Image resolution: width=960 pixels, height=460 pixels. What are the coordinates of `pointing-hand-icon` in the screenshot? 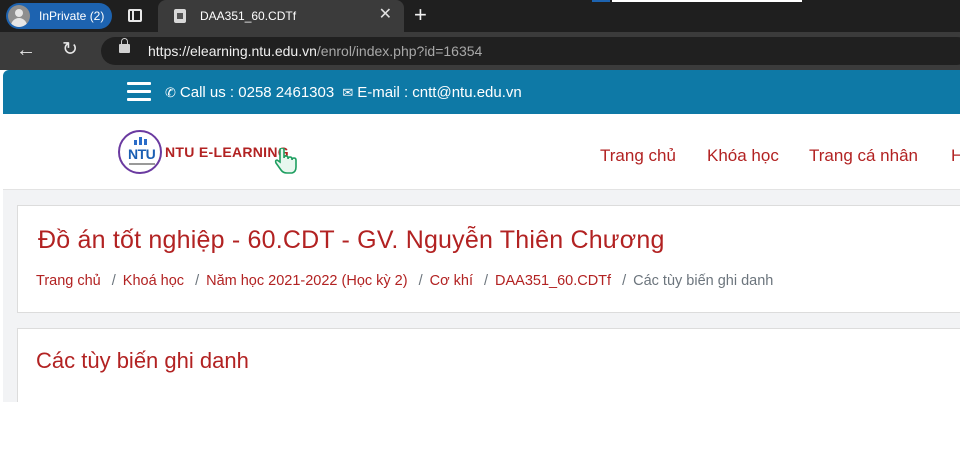 It's located at (285, 161).